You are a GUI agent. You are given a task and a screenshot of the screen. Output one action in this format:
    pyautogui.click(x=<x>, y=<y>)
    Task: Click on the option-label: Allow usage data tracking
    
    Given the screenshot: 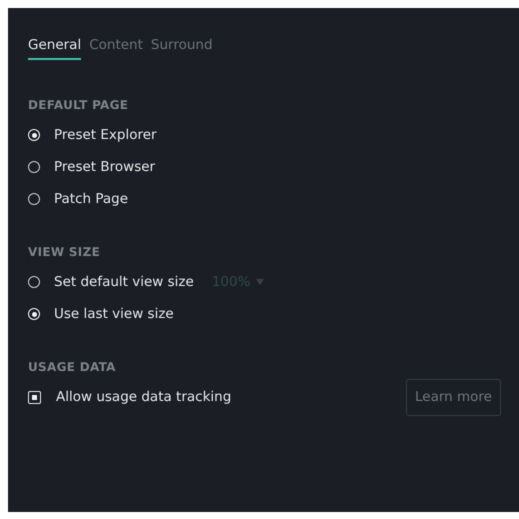 What is the action you would take?
    pyautogui.click(x=144, y=397)
    